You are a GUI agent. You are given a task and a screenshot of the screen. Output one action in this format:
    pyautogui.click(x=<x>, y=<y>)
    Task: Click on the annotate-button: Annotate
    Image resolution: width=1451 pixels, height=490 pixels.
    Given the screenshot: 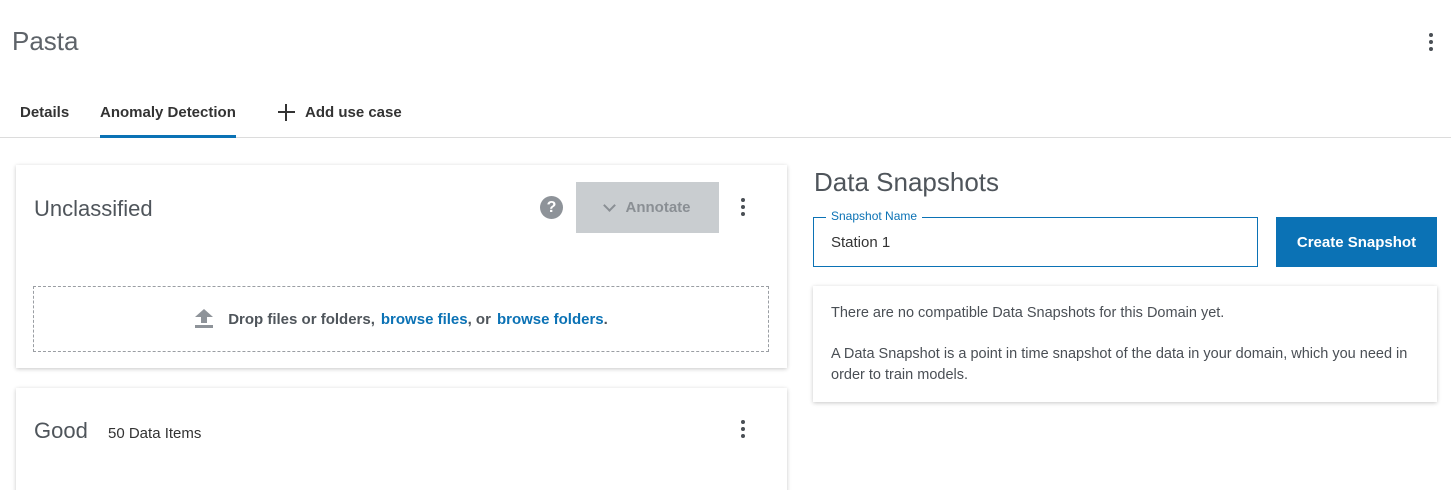 What is the action you would take?
    pyautogui.click(x=647, y=207)
    